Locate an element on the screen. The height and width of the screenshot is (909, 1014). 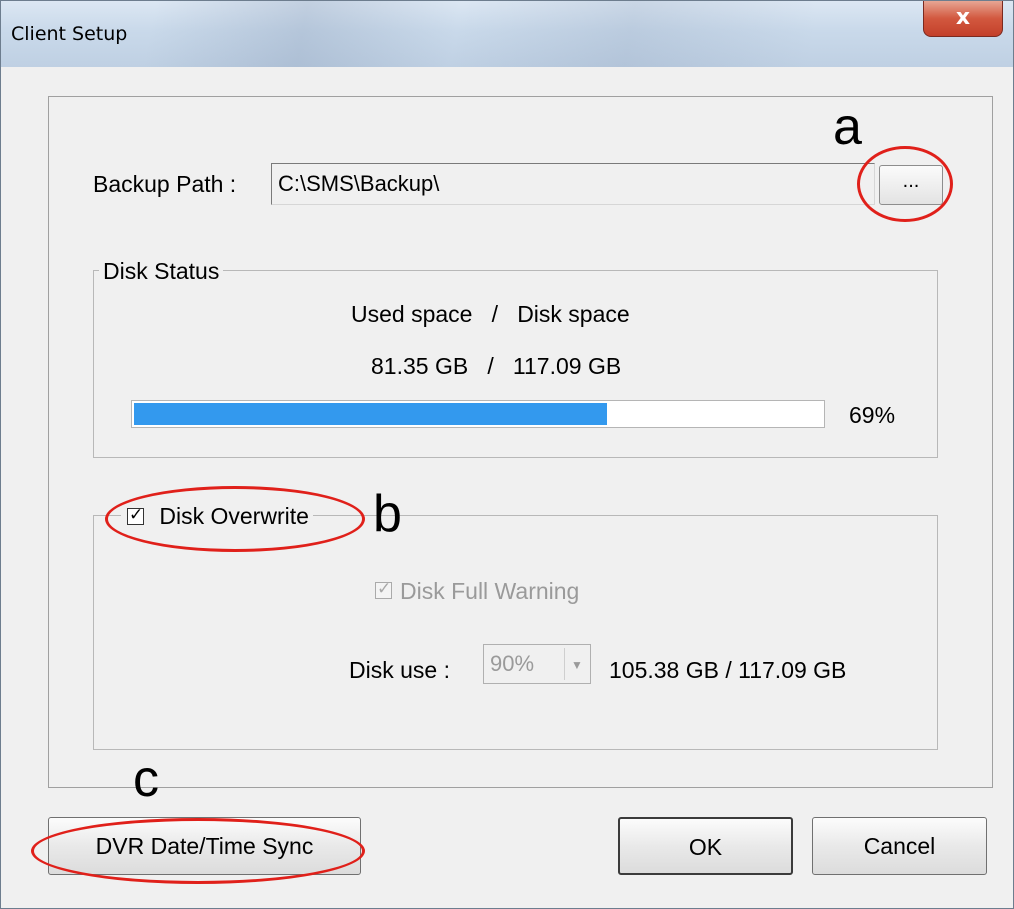
disk-status-header: Used space / Disk space is located at coordinates (490, 314).